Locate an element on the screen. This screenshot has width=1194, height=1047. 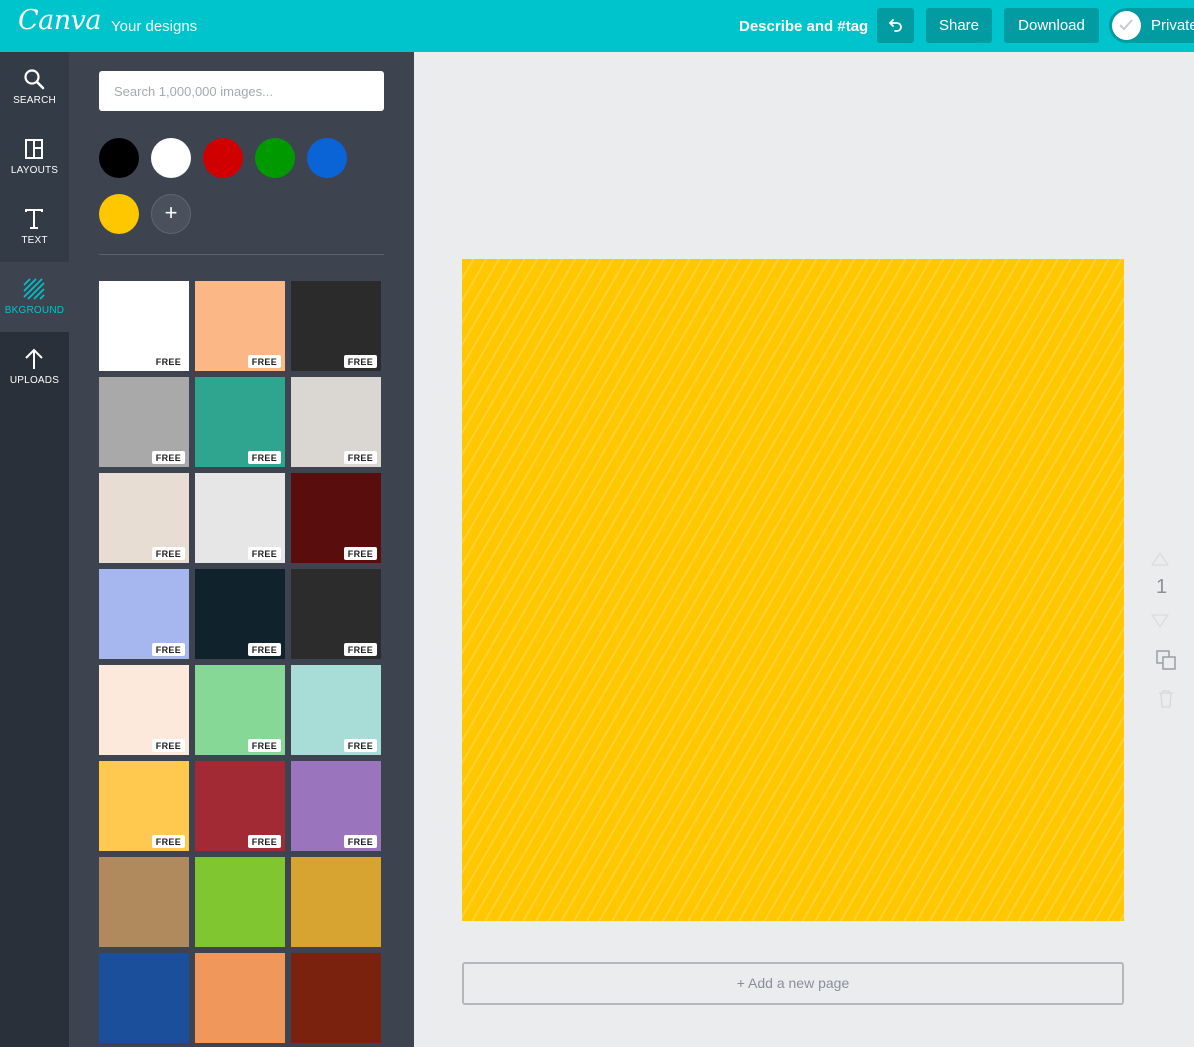
color-swatch-yellow is located at coordinates (119, 214).